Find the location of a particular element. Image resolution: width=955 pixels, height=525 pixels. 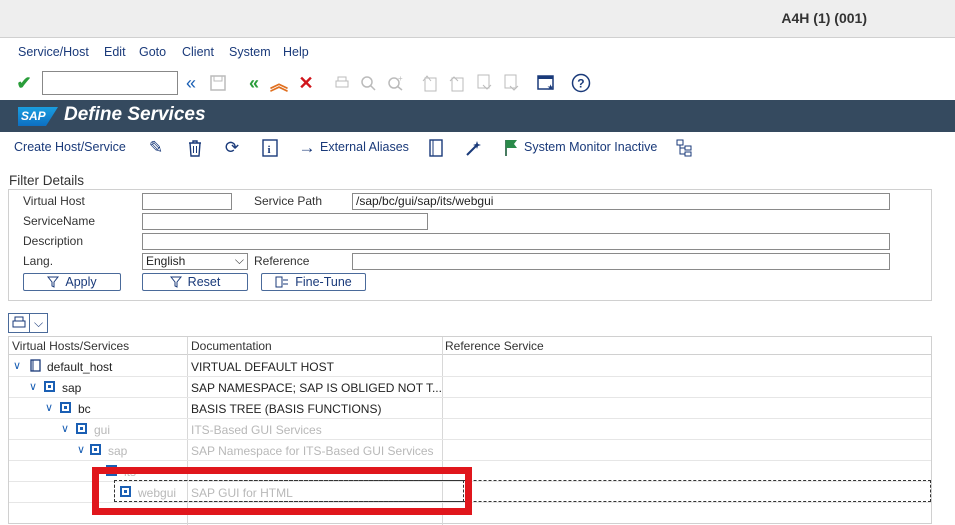

print-tree-icon is located at coordinates (19, 323).